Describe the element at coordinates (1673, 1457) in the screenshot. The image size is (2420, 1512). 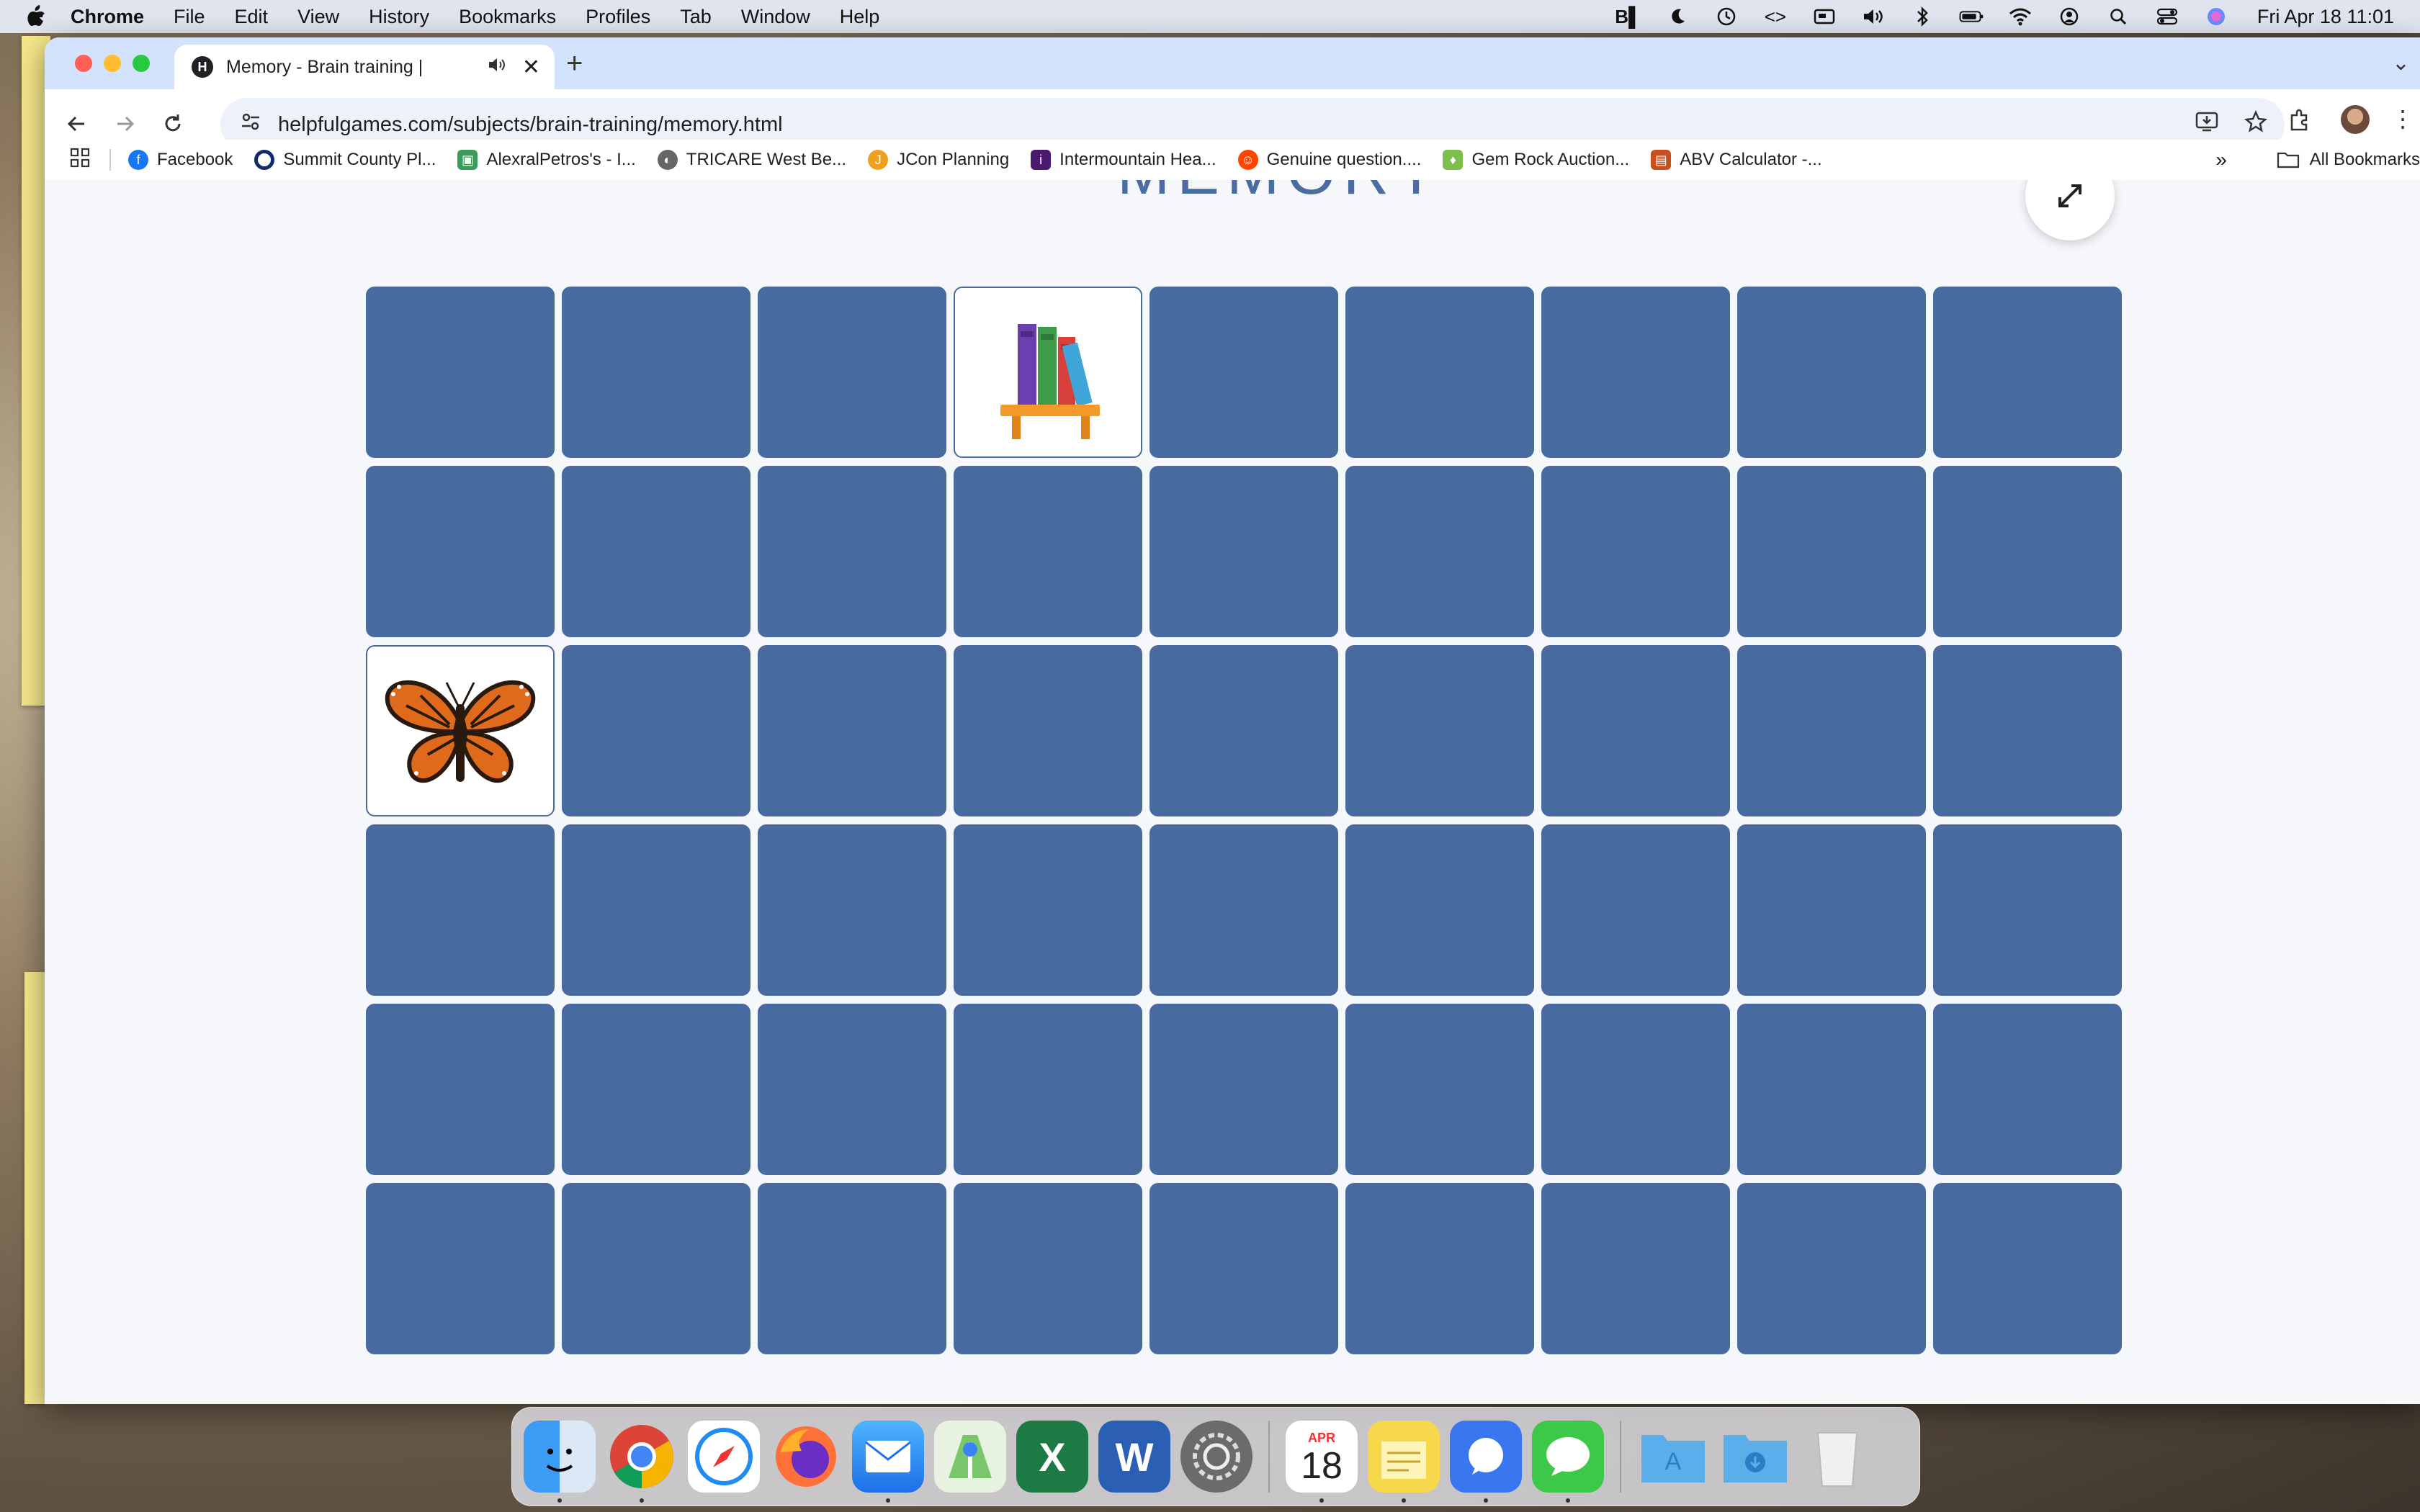
I see `applications-folder-icon: A` at that location.